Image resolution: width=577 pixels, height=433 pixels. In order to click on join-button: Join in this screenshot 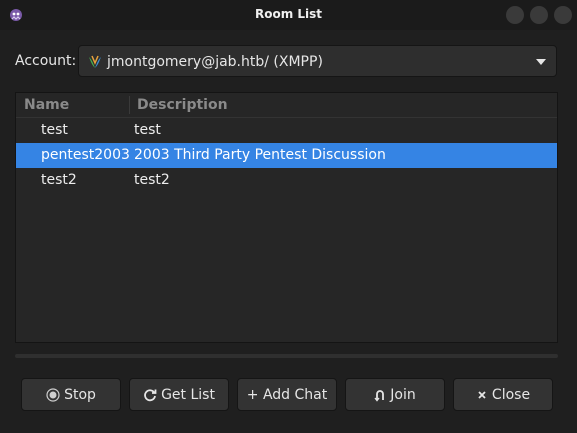, I will do `click(395, 394)`.